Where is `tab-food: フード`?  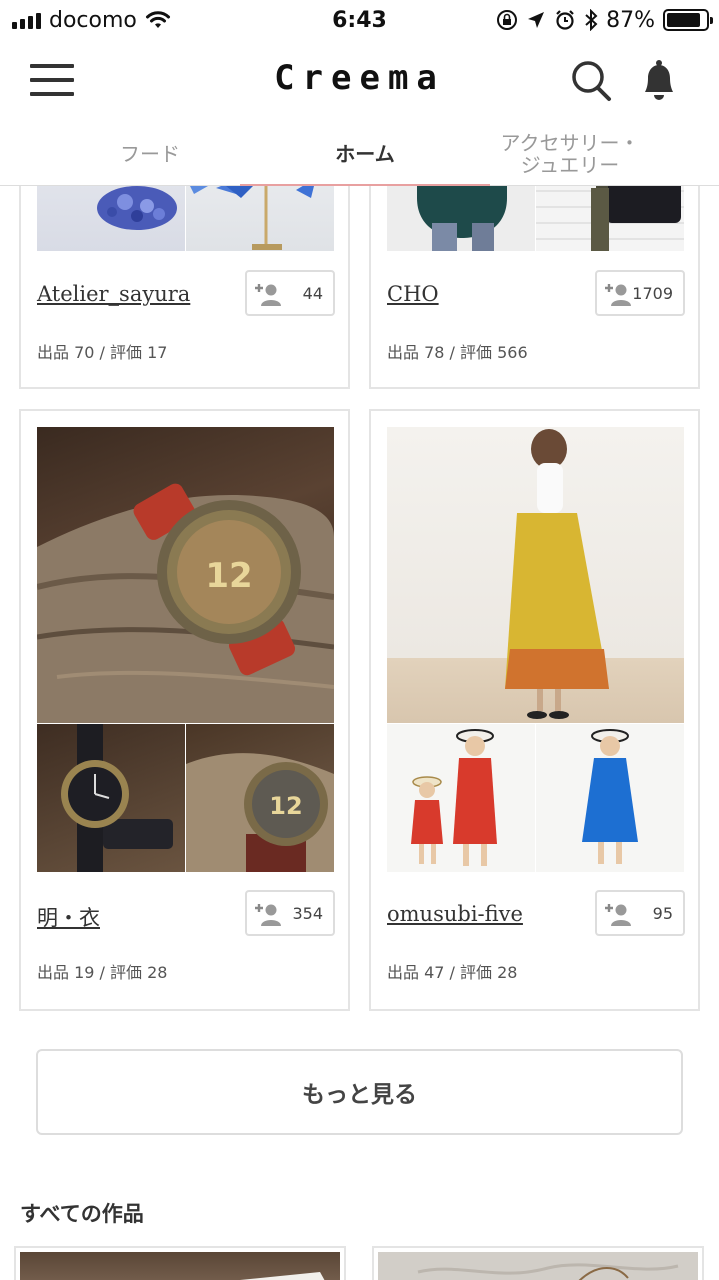 tab-food: フード is located at coordinates (150, 154).